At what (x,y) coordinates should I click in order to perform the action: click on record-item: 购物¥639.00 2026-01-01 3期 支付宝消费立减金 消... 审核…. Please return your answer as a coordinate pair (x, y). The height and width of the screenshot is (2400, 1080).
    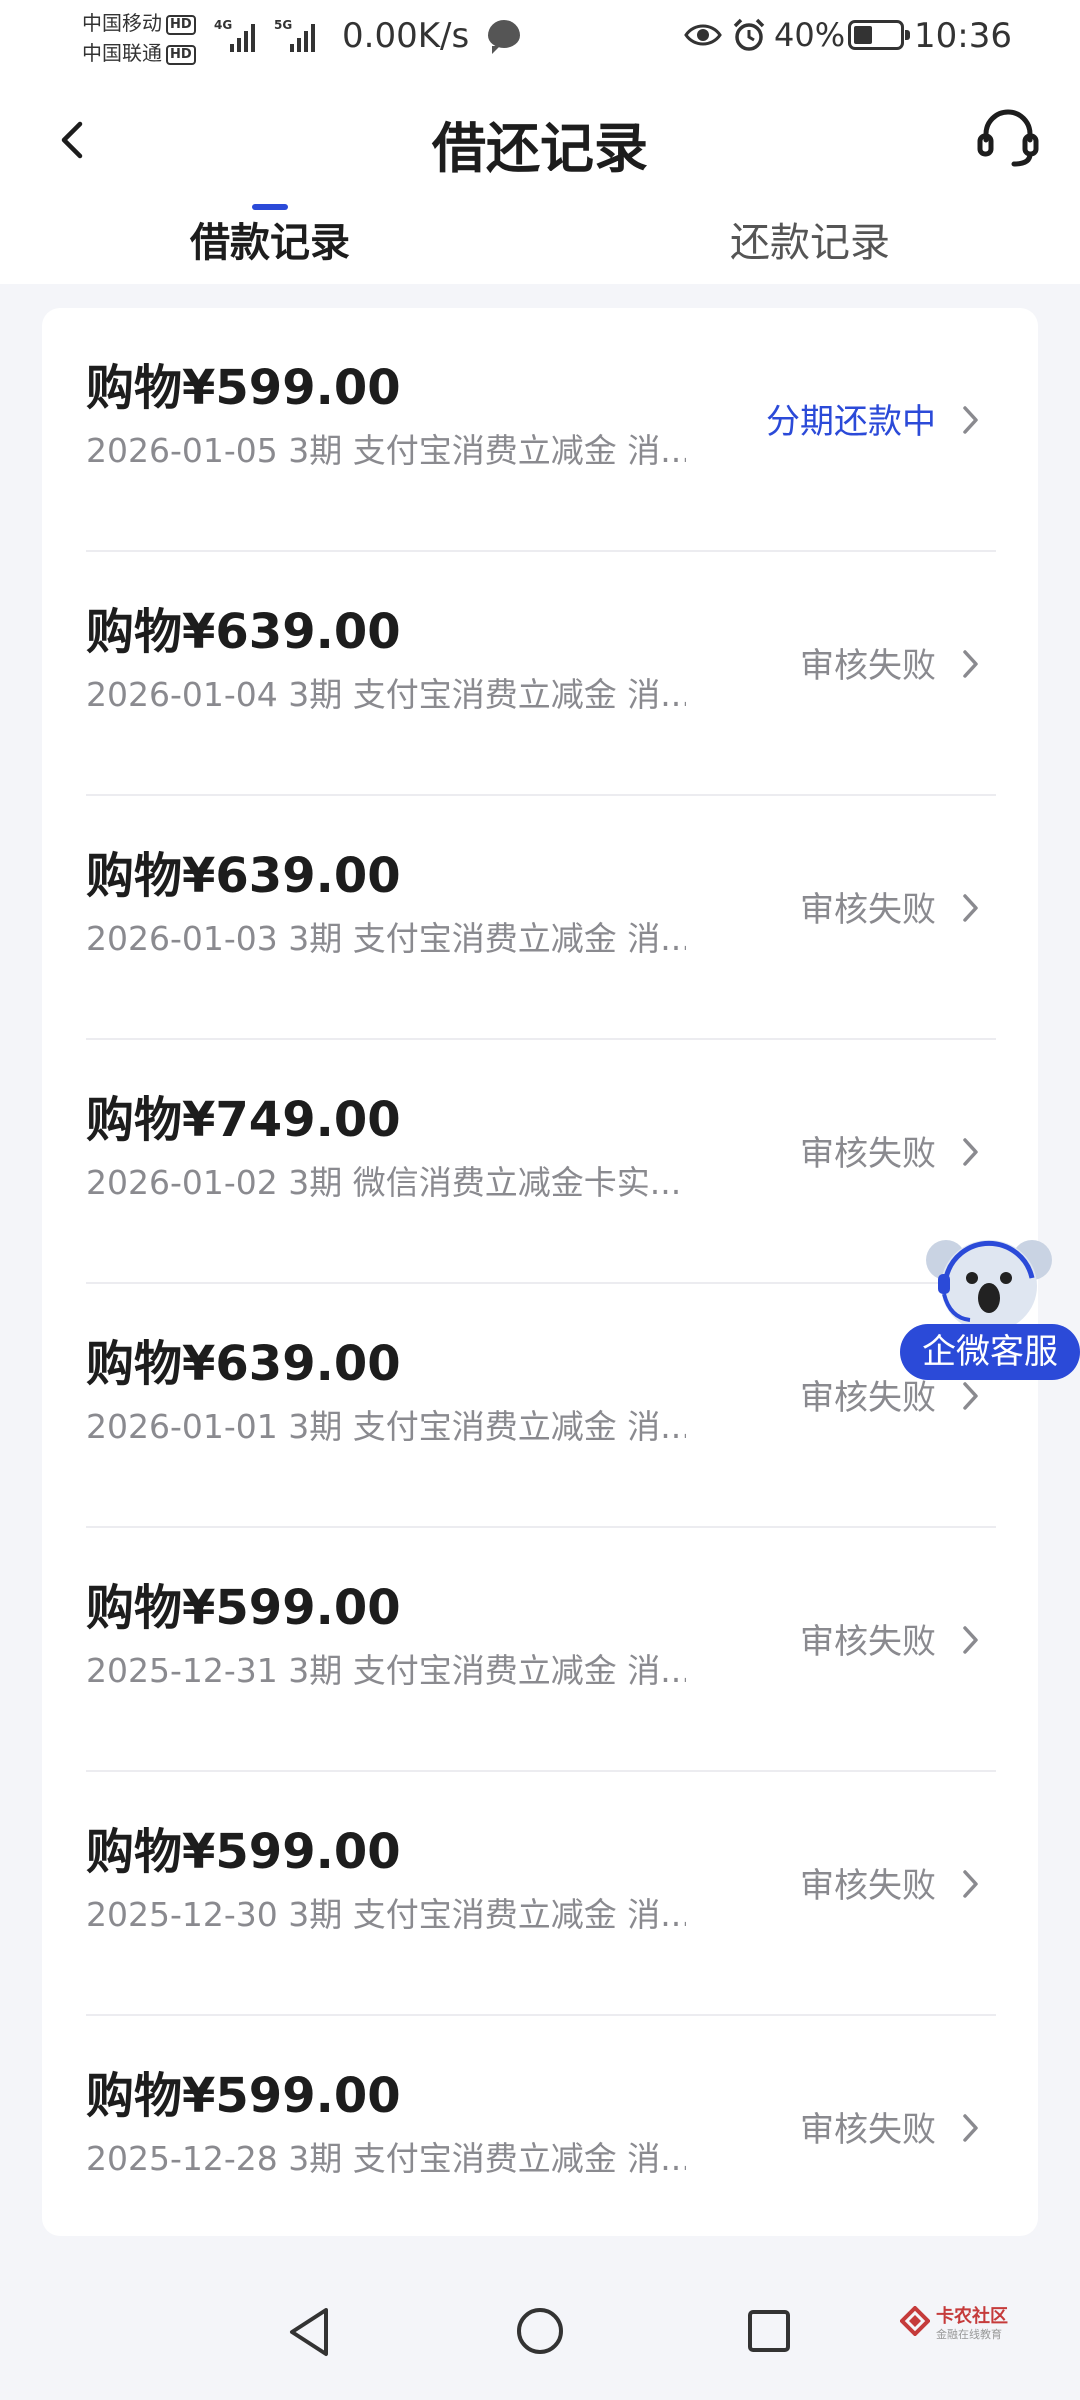
    Looking at the image, I should click on (541, 1406).